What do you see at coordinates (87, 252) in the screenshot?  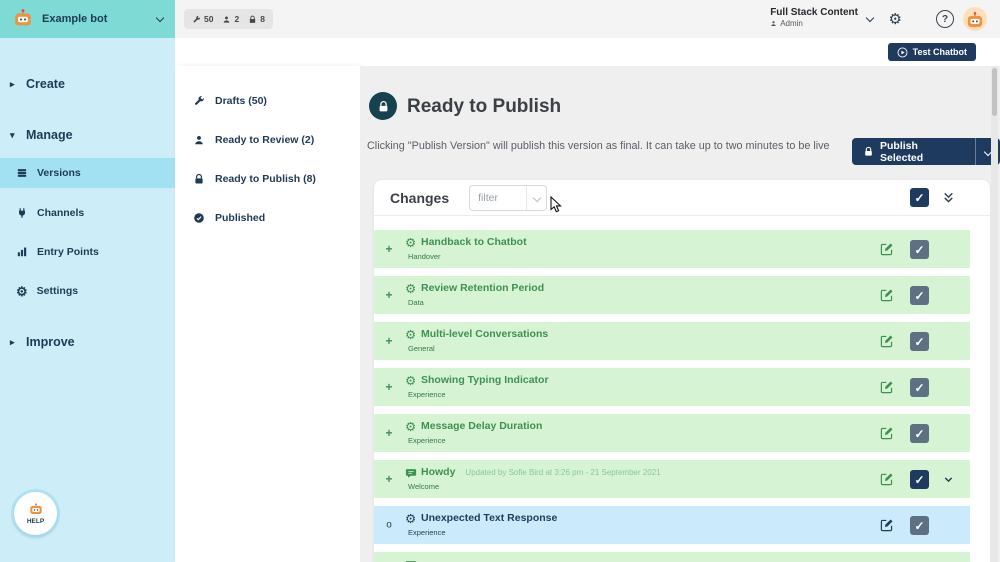 I see `sidebar-item-entry-points: Entry Points` at bounding box center [87, 252].